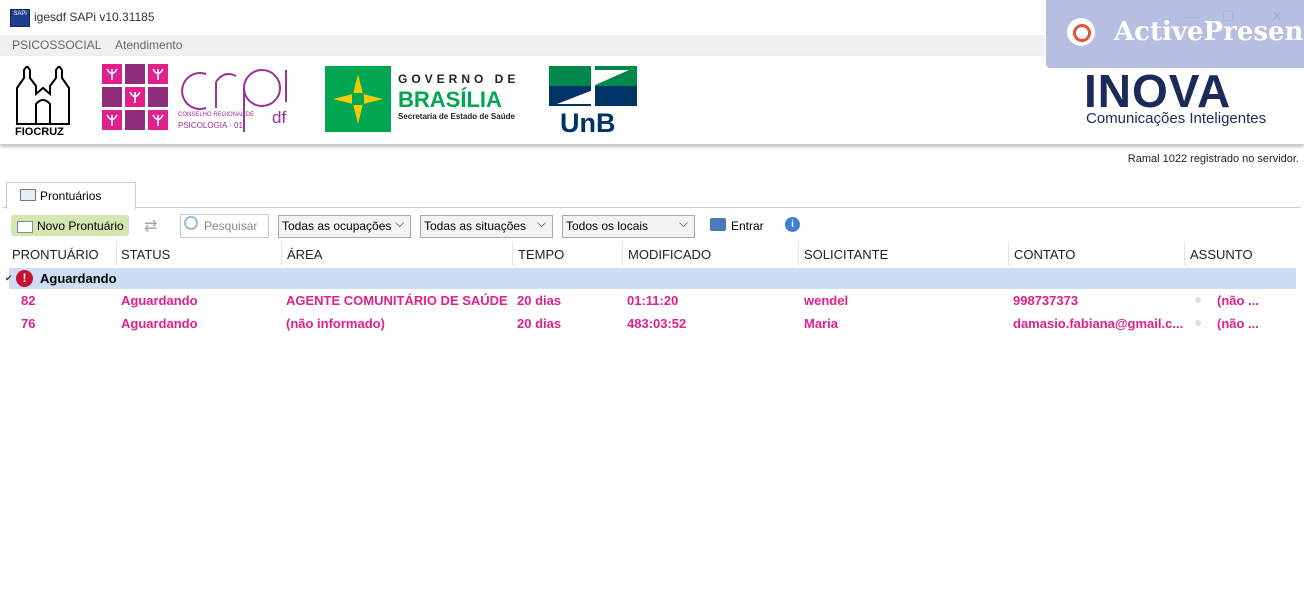  I want to click on gov-line1: GOVERNO DE, so click(459, 79).